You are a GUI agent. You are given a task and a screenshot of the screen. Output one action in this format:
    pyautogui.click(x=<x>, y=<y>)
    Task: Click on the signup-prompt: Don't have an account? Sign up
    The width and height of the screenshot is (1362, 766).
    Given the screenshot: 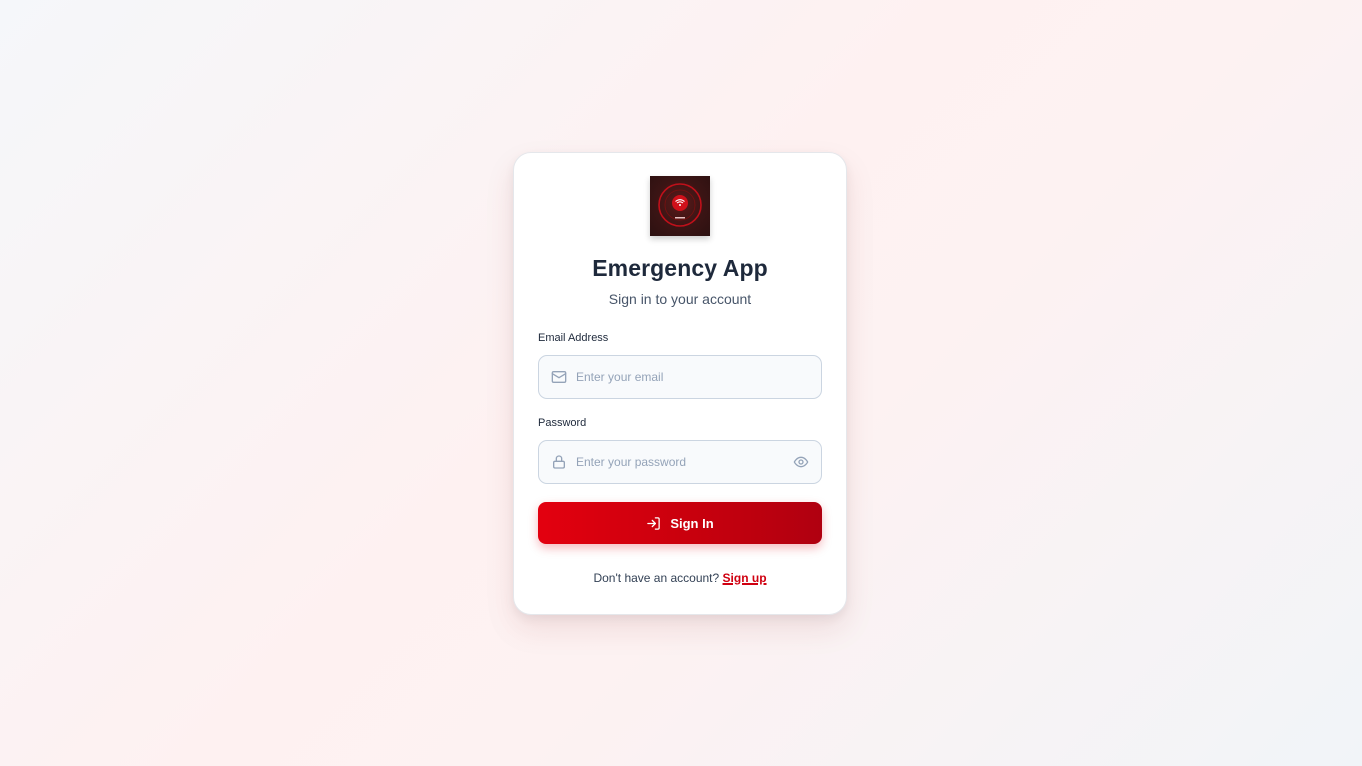 What is the action you would take?
    pyautogui.click(x=680, y=578)
    